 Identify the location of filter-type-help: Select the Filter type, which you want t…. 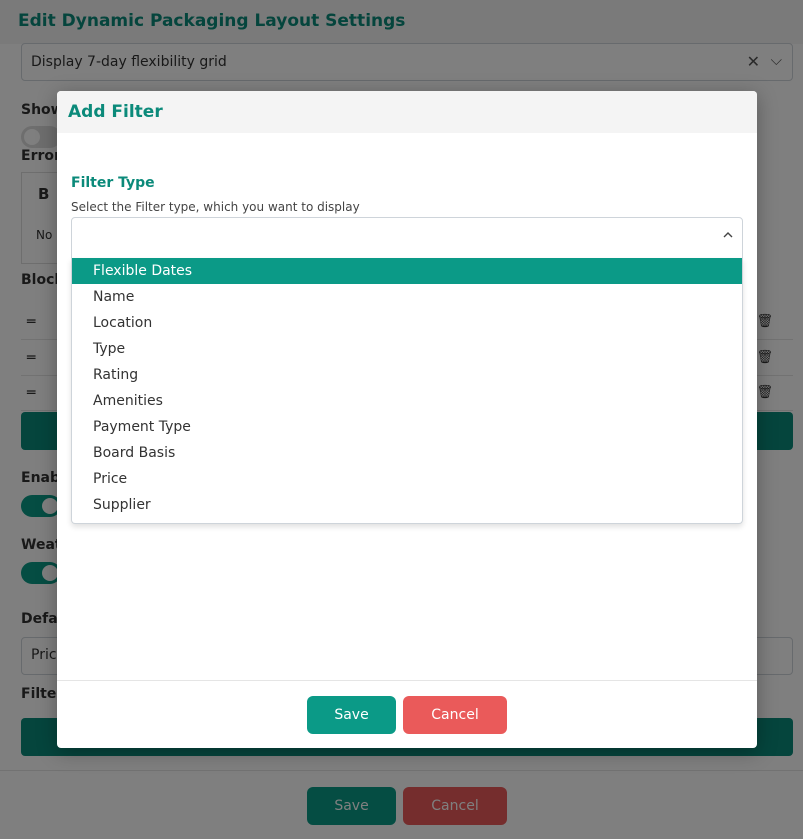
(215, 207).